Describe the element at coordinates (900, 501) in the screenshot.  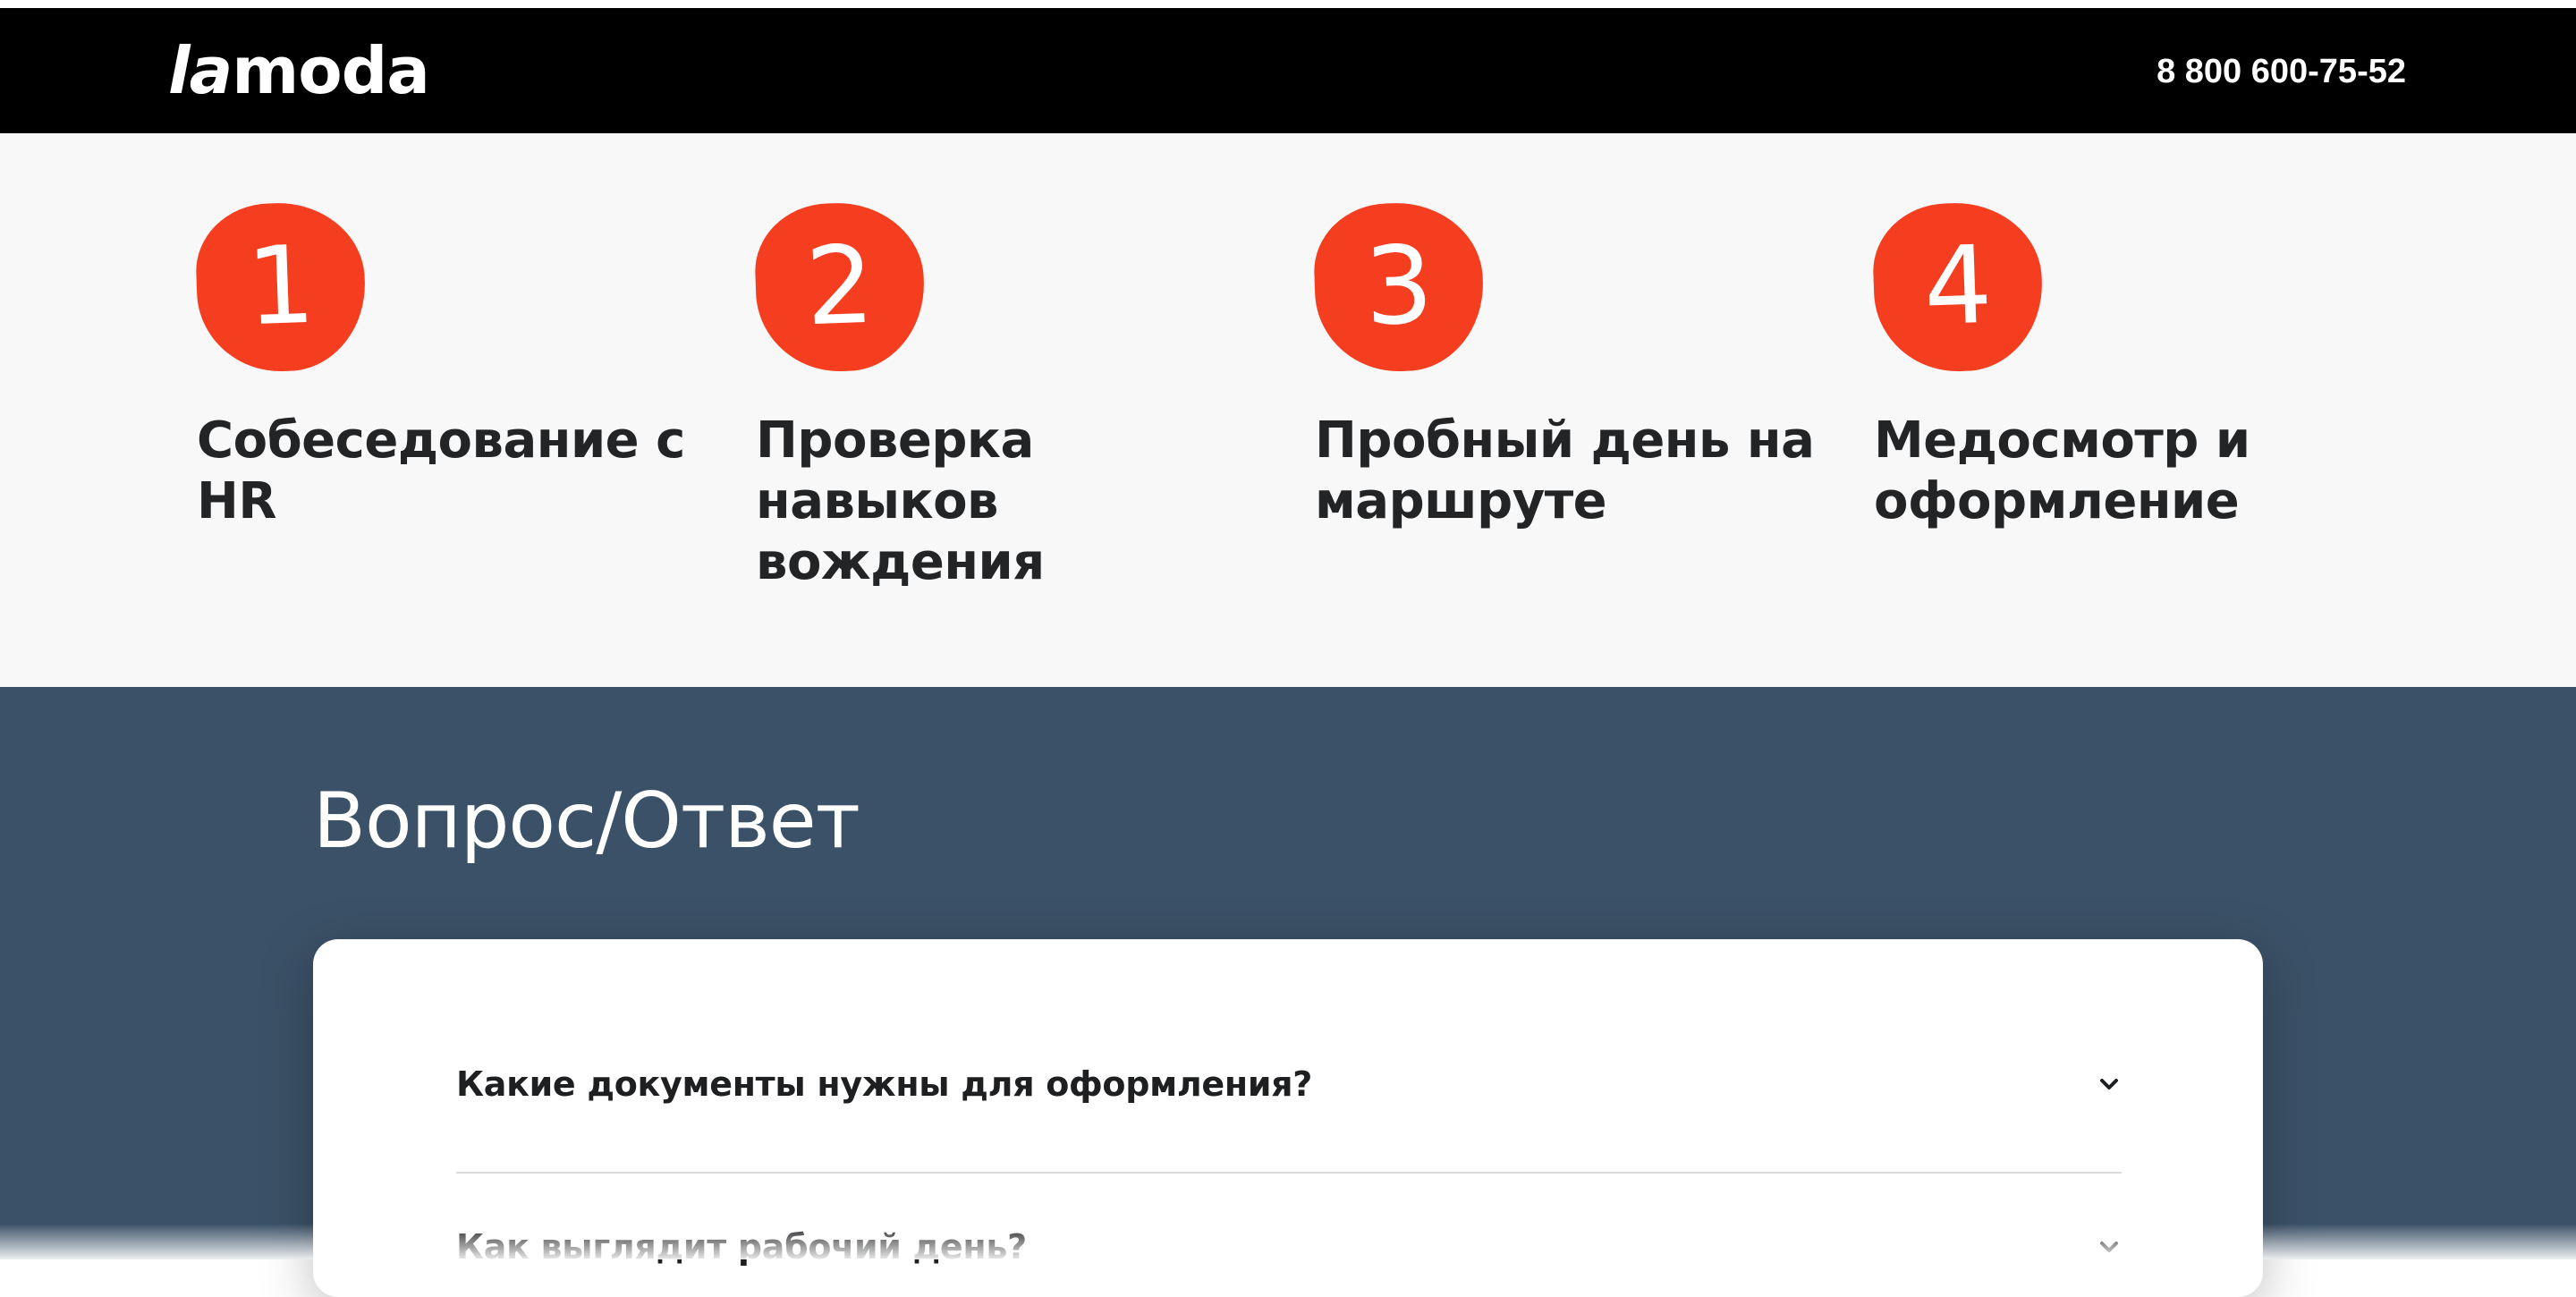
I see `step-title: Проверка навыков вождения` at that location.